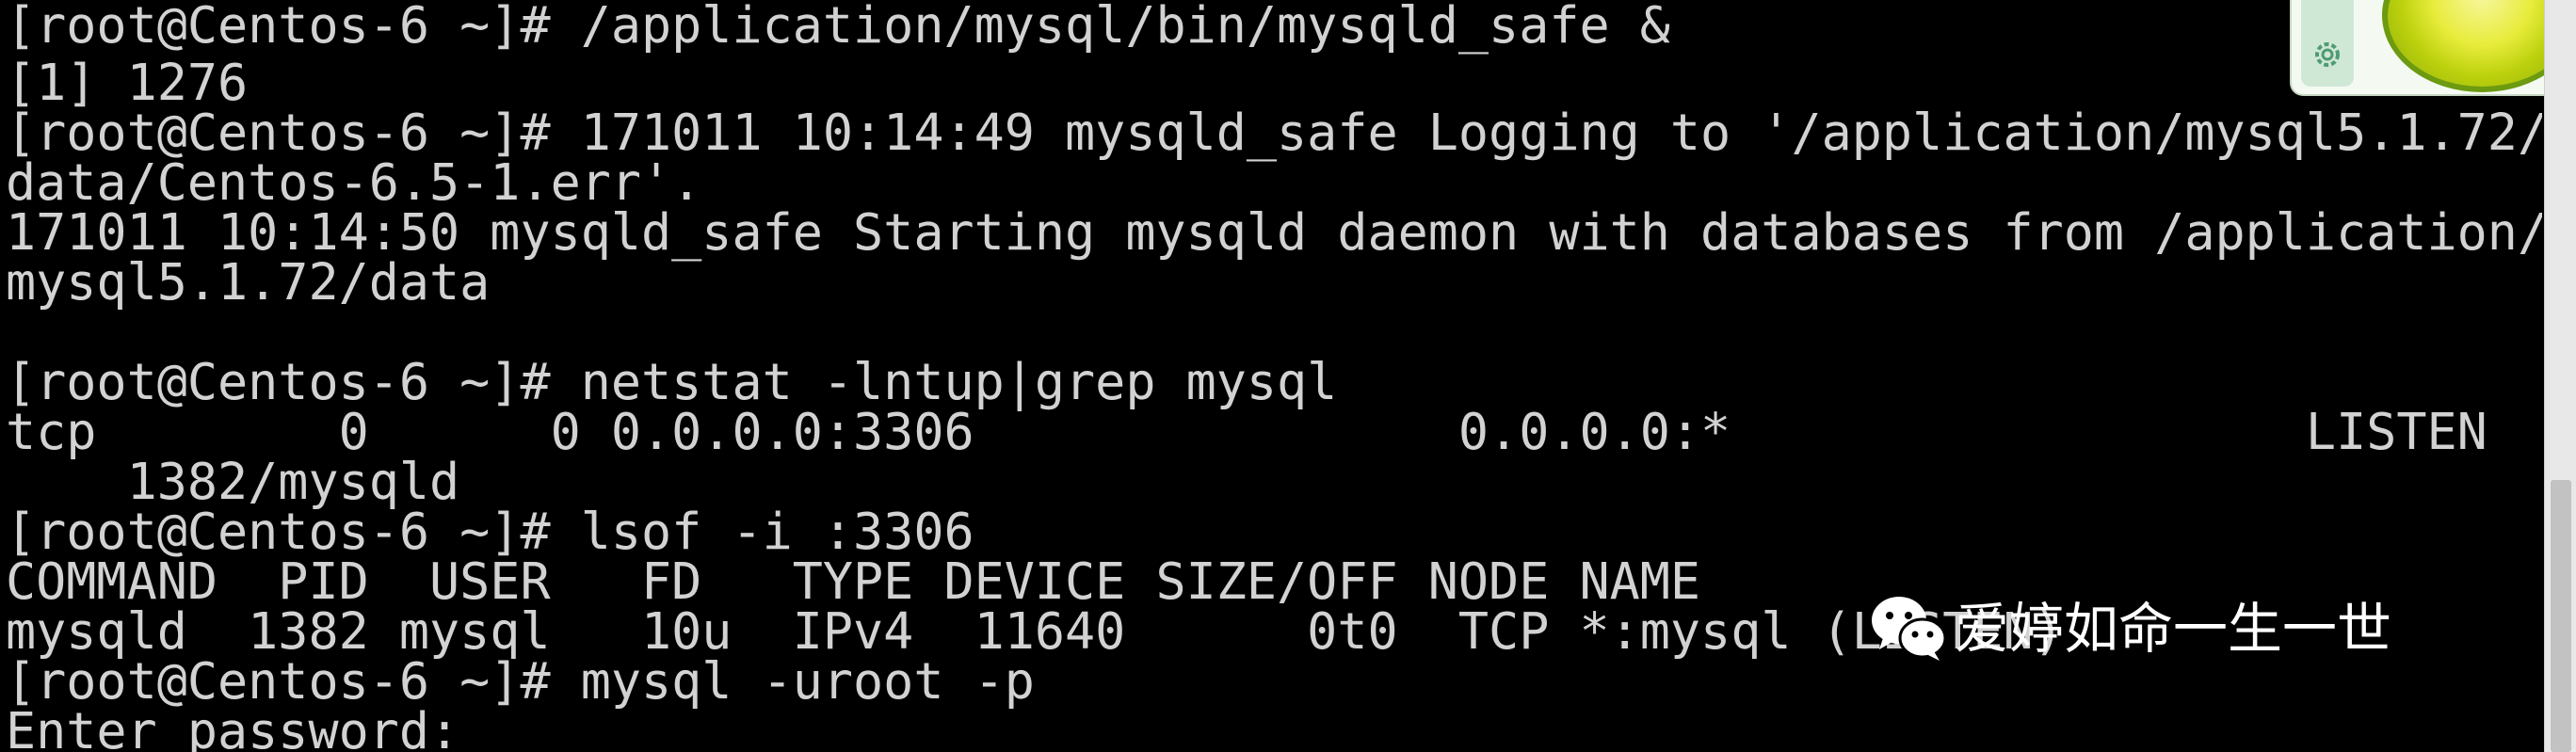 Image resolution: width=2576 pixels, height=752 pixels. Describe the element at coordinates (127, 82) in the screenshot. I see `terminal-line: [1] 1276` at that location.